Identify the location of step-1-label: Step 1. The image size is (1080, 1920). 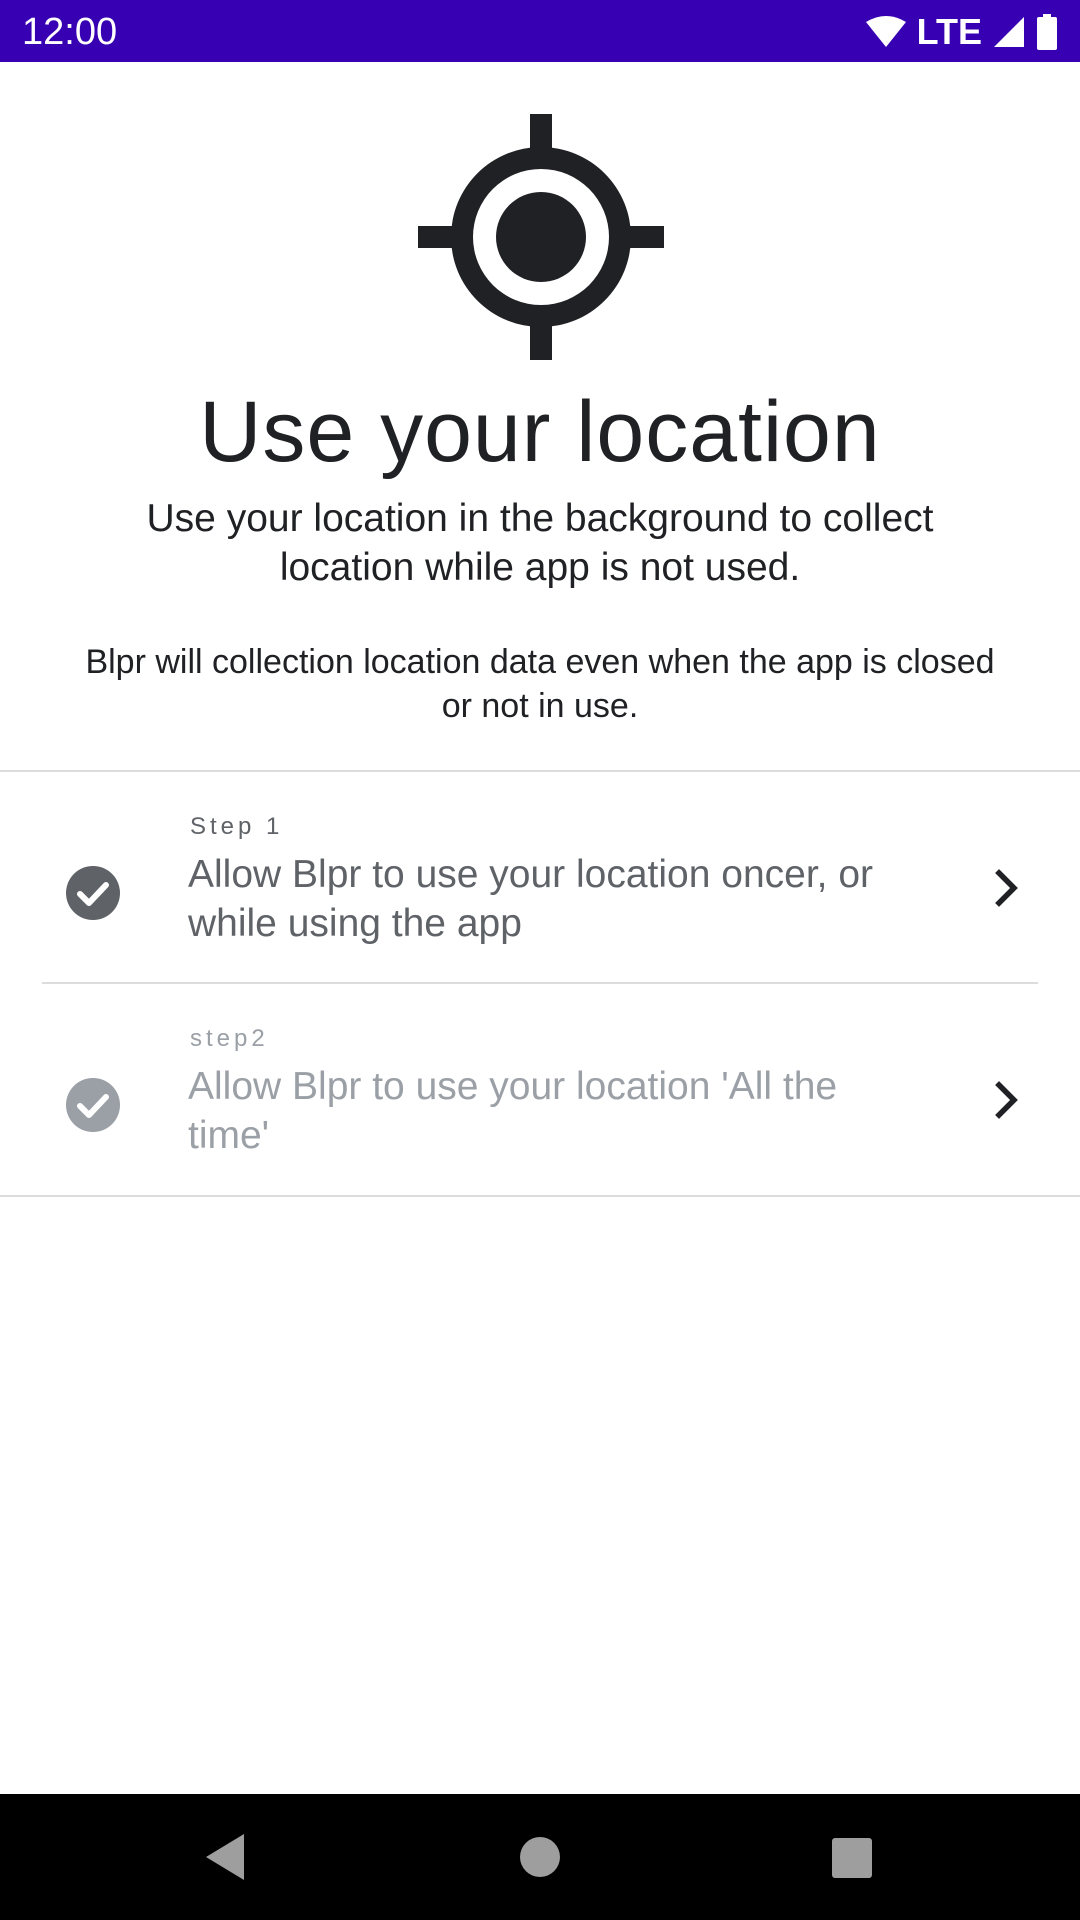
(237, 826).